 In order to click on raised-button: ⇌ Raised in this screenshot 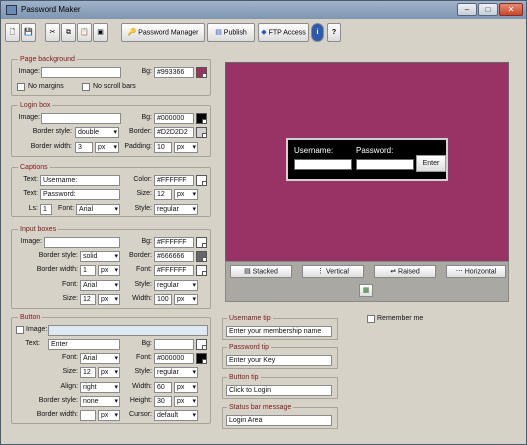, I will do `click(405, 271)`.